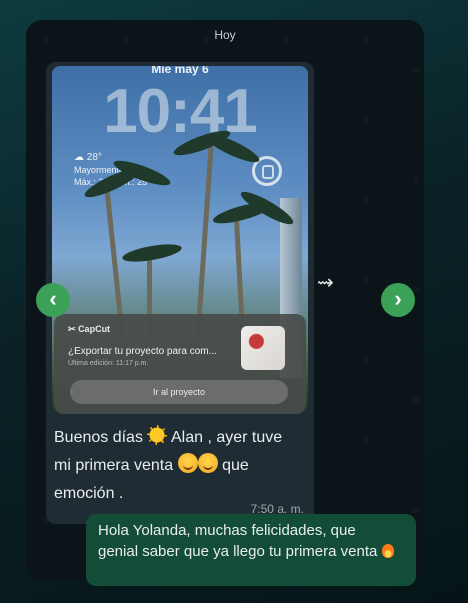  I want to click on lock-time: 10:41, so click(180, 111).